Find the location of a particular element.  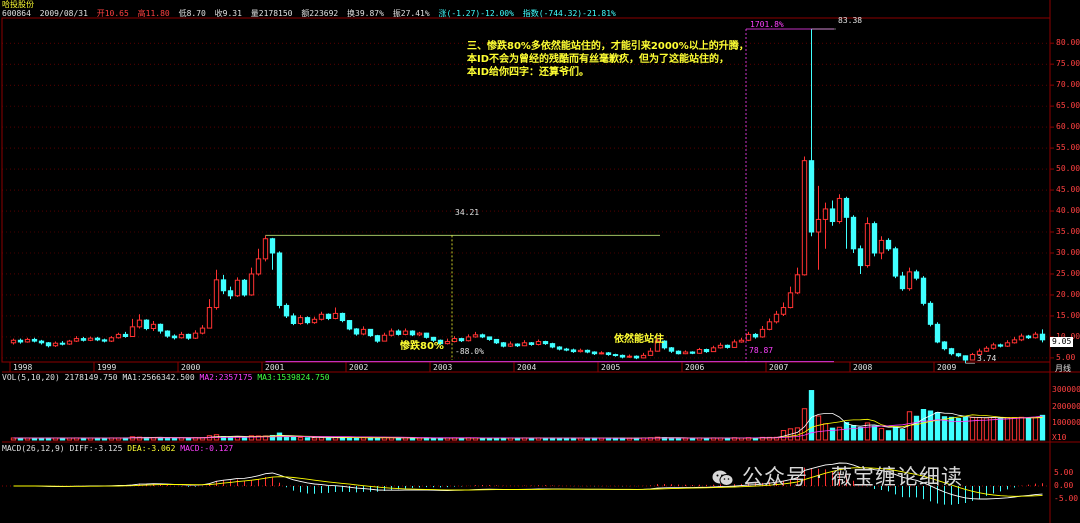

quote-amount: 额223692 is located at coordinates (320, 13).